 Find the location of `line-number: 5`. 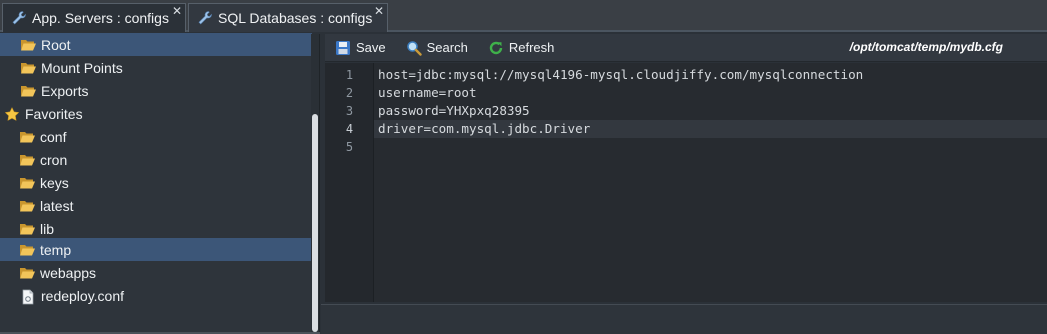

line-number: 5 is located at coordinates (349, 147).